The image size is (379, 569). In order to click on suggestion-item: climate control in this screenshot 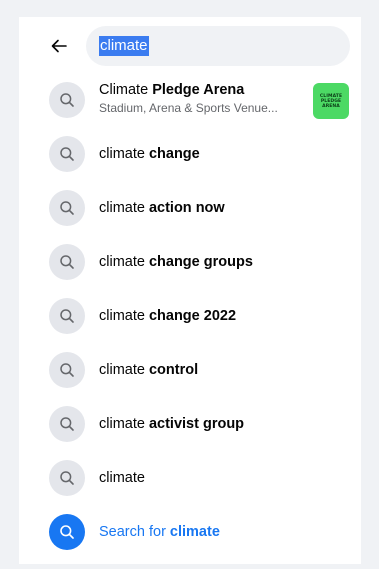, I will do `click(190, 370)`.